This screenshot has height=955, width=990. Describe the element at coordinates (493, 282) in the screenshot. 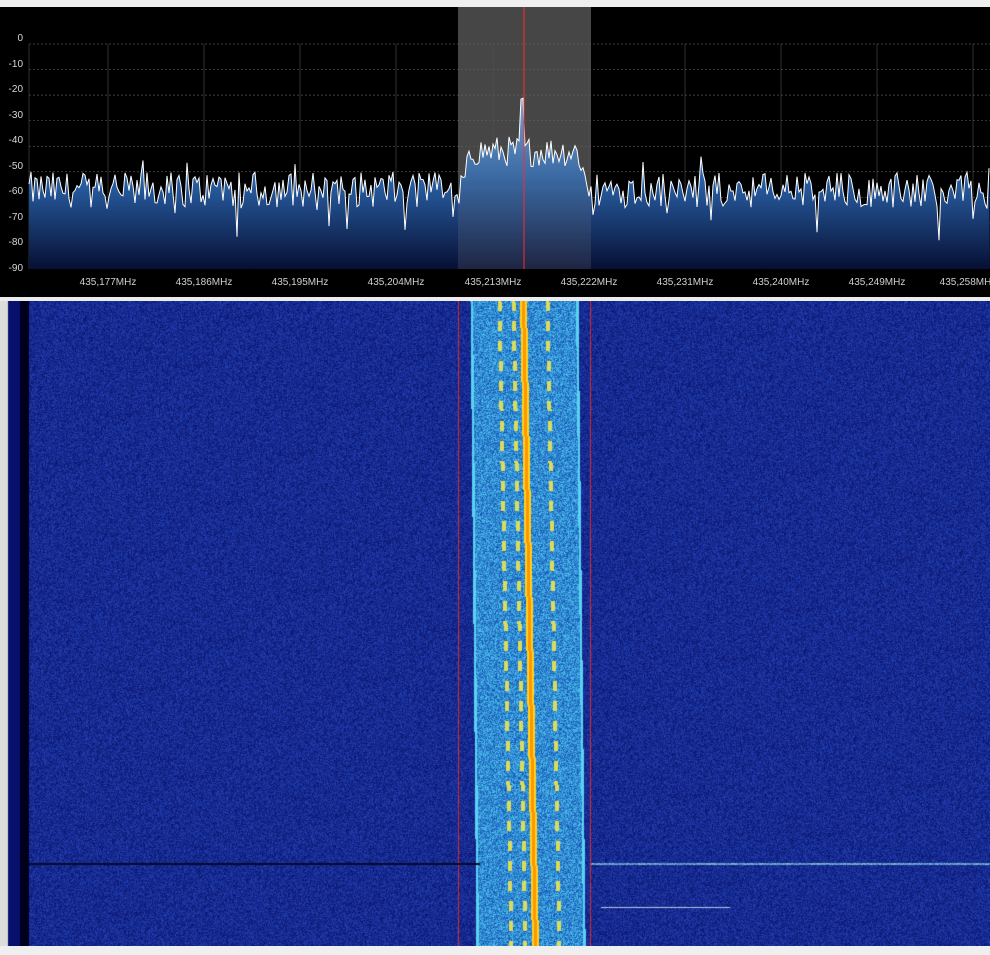

I see `frequency-tick-label: 435,213MHz` at that location.